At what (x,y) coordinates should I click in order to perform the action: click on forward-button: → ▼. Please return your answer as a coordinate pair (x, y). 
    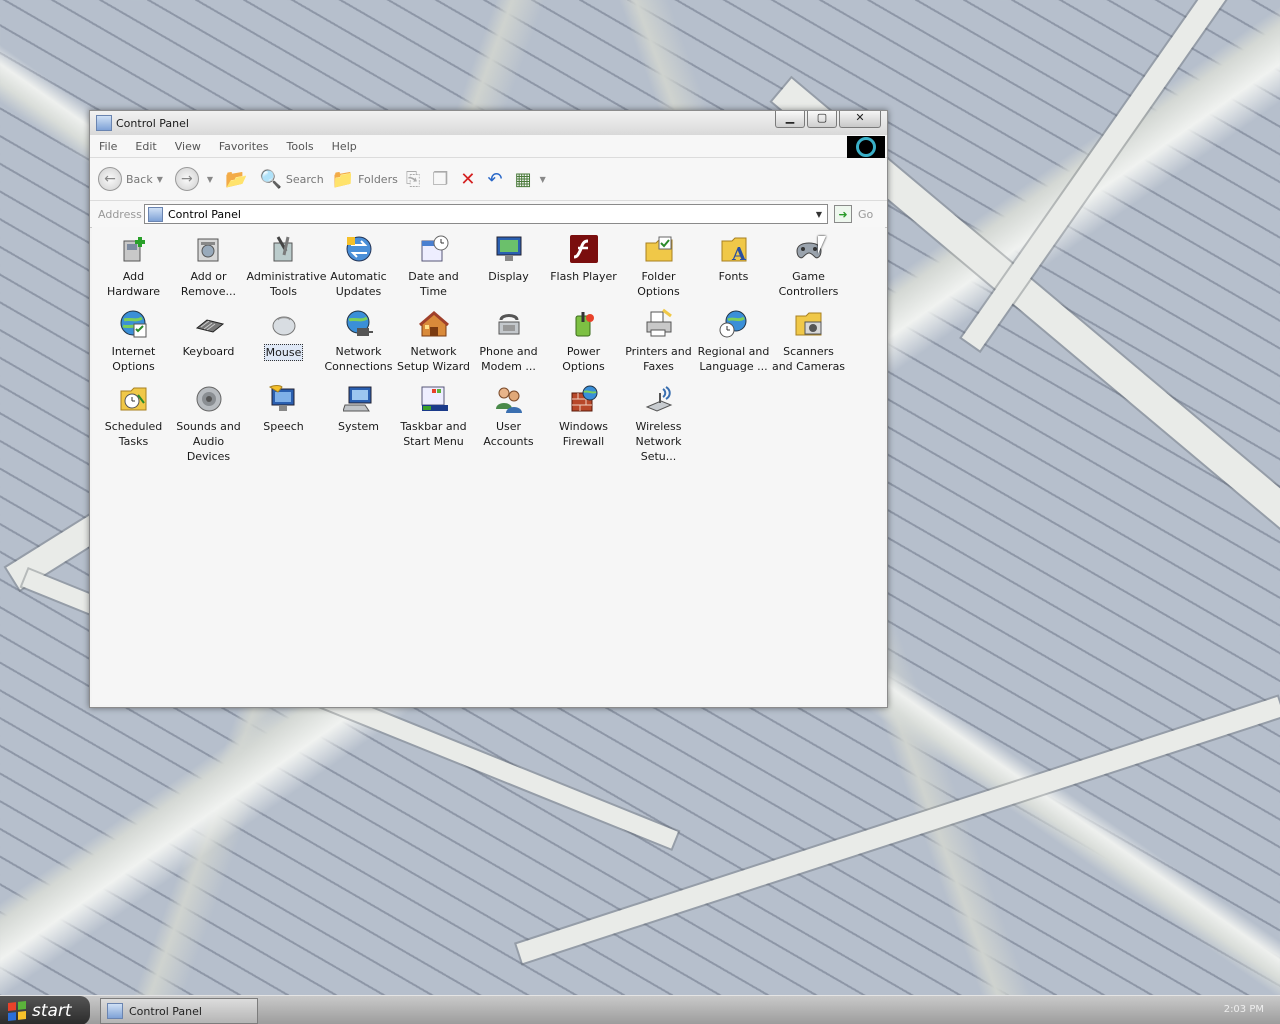
    Looking at the image, I should click on (195, 179).